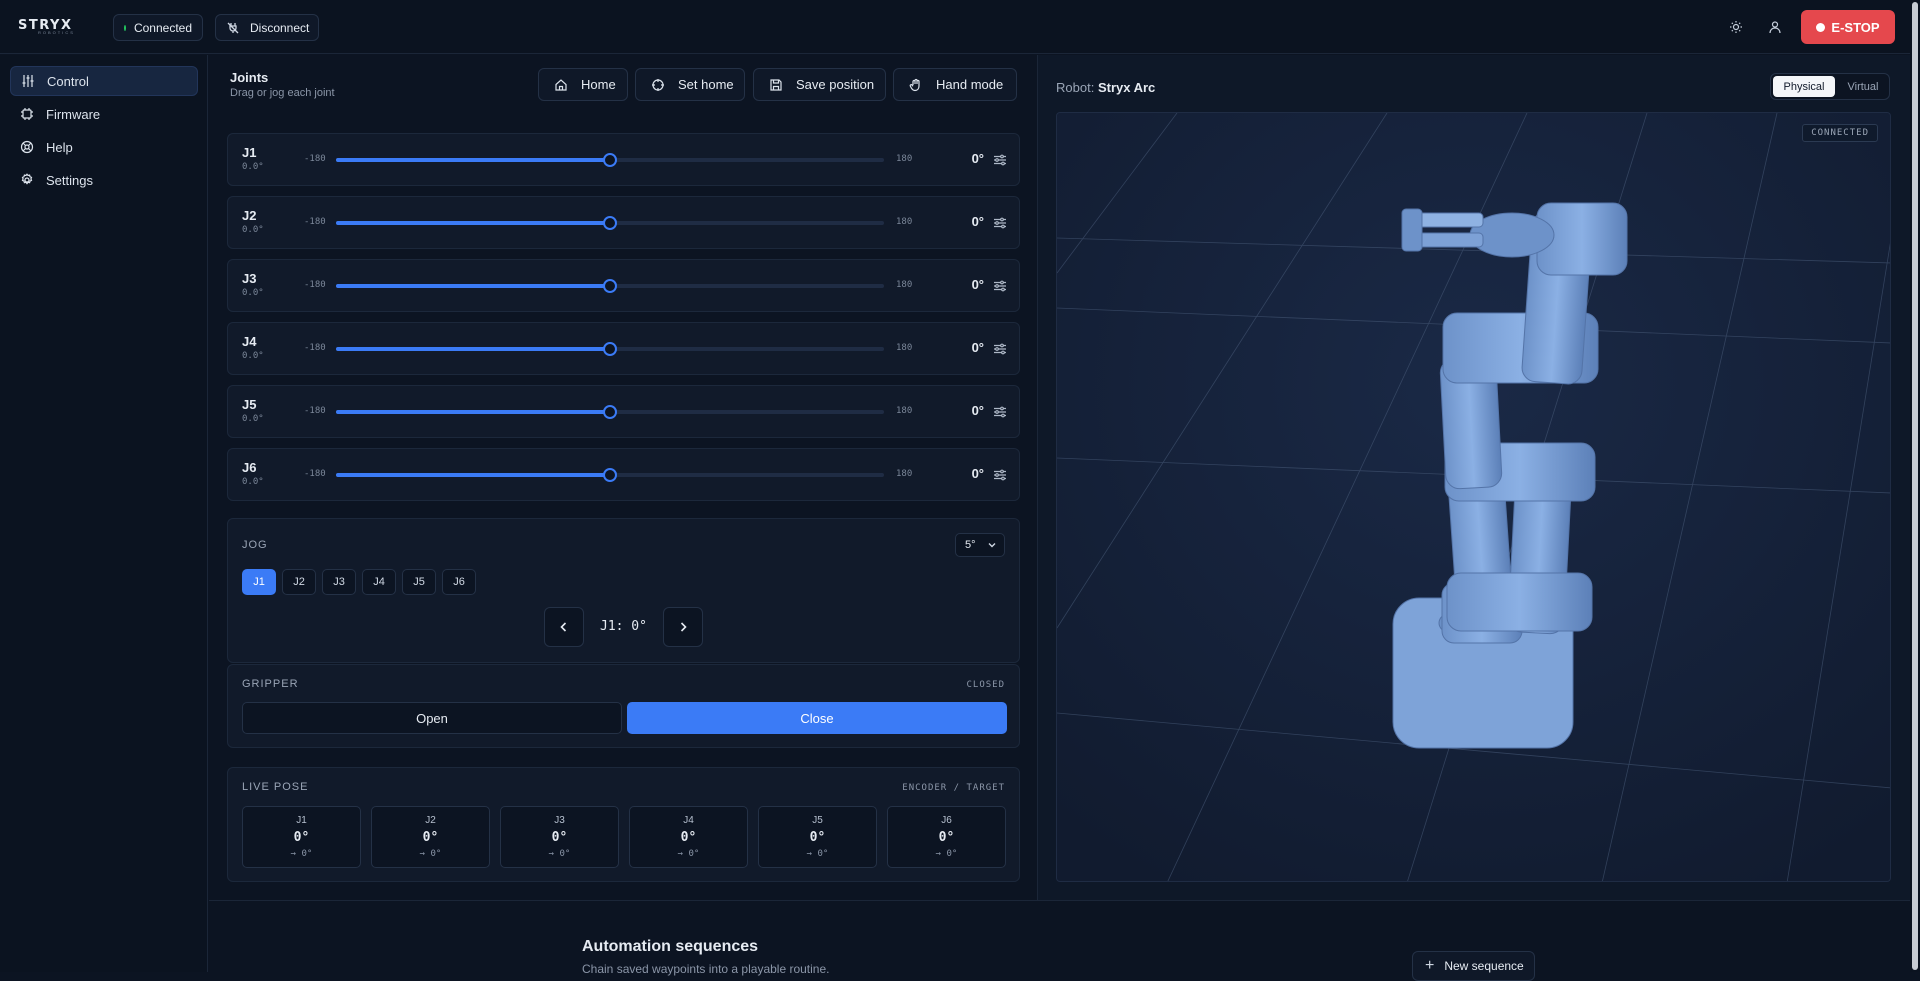 The image size is (1920, 981). I want to click on pose-cell-j1: J1 0° → 0°, so click(301, 837).